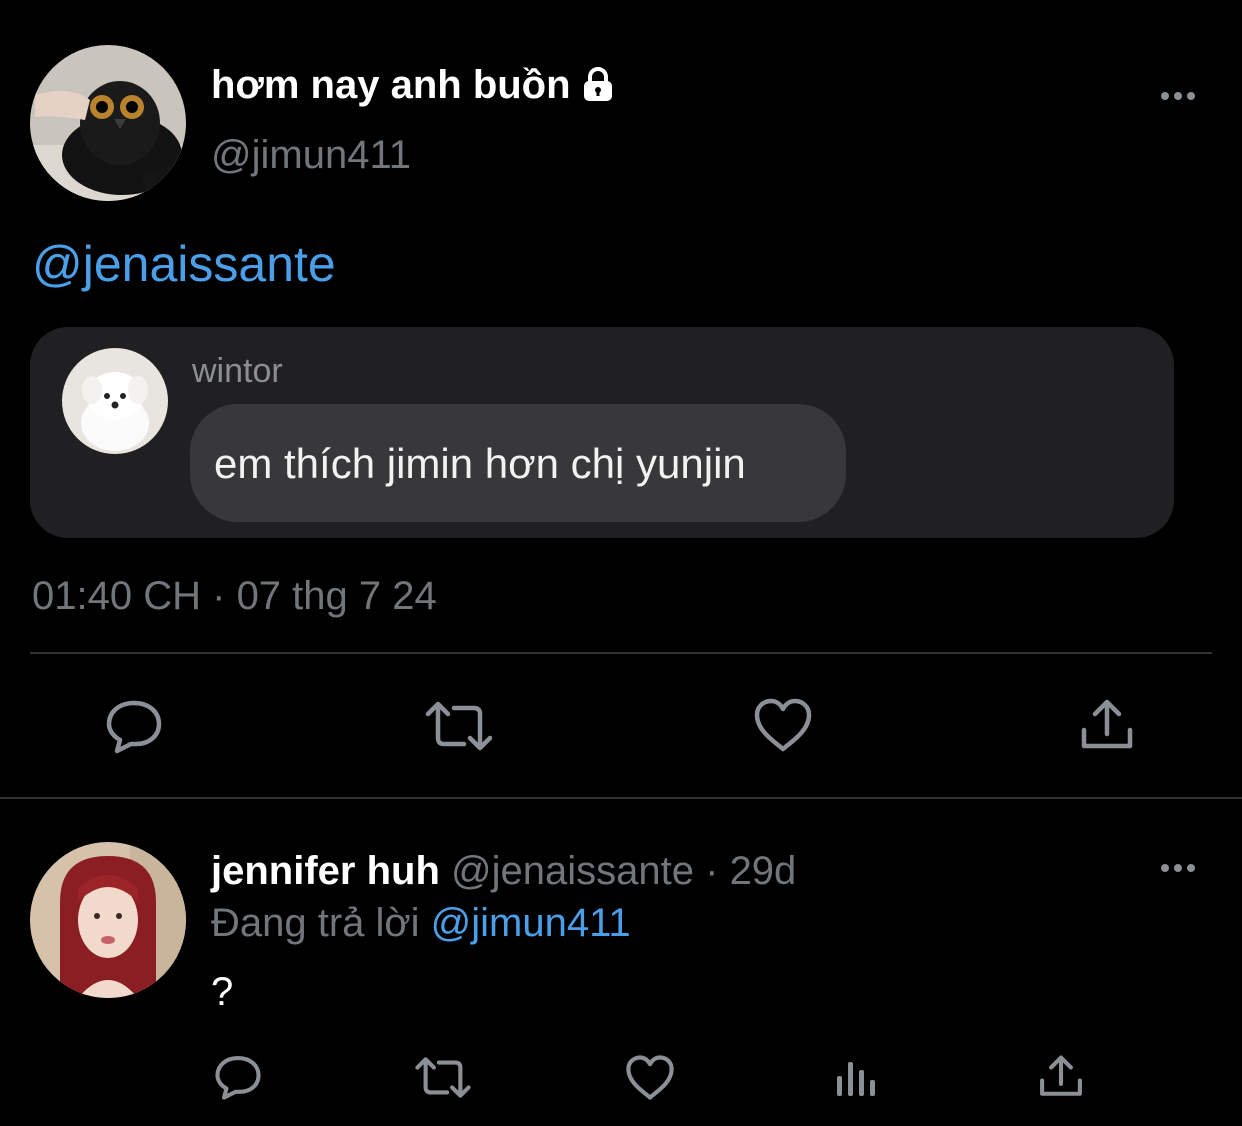 The width and height of the screenshot is (1242, 1126). I want to click on quoted-sender-name: wintor, so click(237, 371).